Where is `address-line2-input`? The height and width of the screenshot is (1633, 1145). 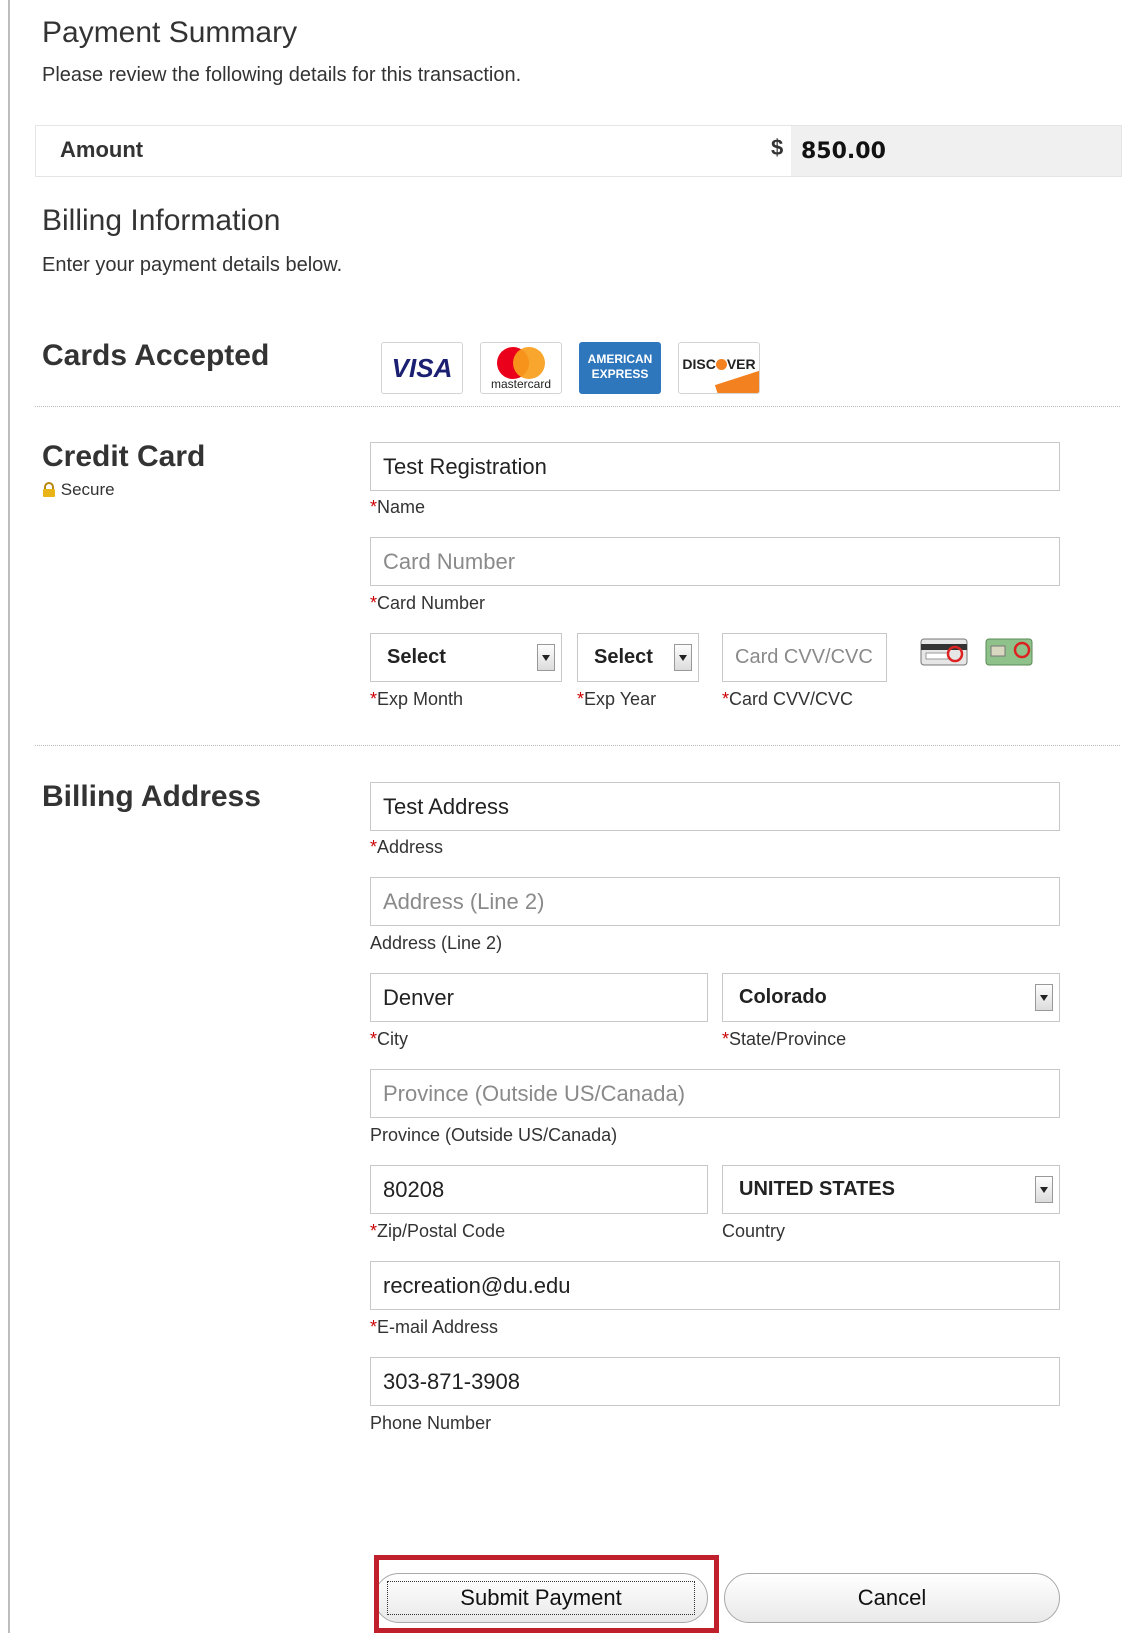
address-line2-input is located at coordinates (715, 901).